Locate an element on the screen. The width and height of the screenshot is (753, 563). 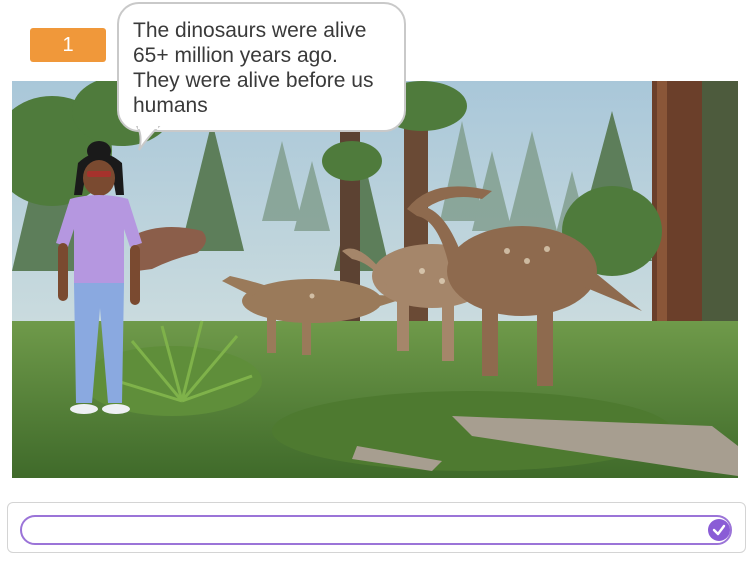
answer-input is located at coordinates (376, 530).